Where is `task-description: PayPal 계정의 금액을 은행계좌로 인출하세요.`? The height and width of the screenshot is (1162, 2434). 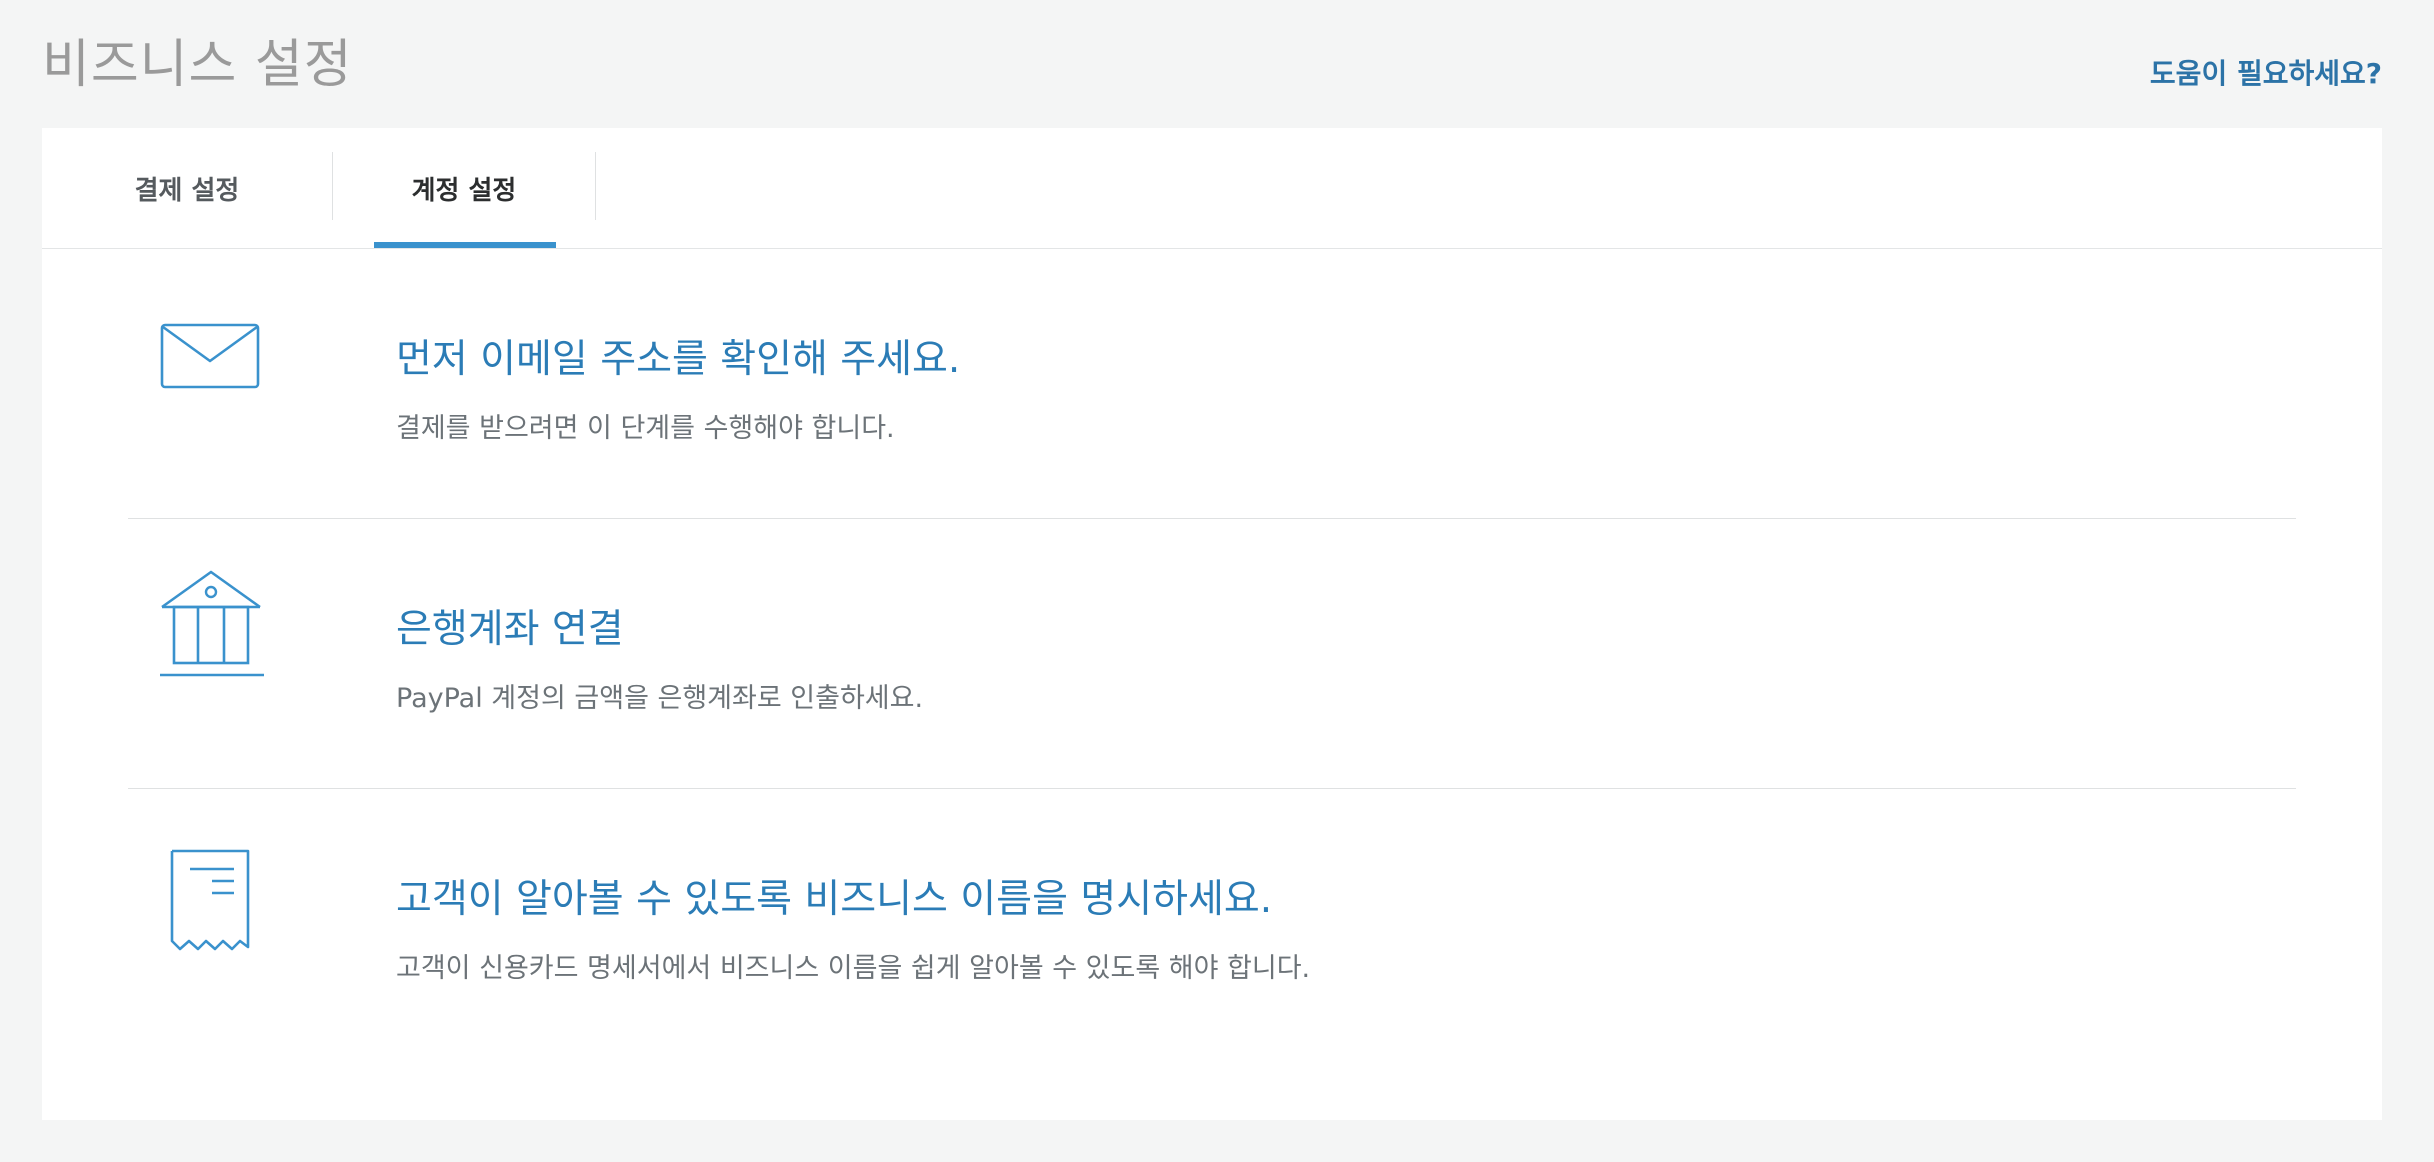 task-description: PayPal 계정의 금액을 은행계좌로 인출하세요. is located at coordinates (660, 698).